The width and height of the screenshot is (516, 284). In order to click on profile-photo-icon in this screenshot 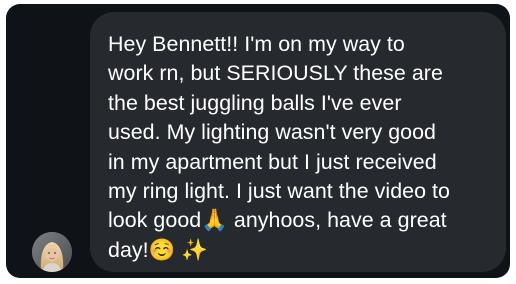, I will do `click(52, 252)`.